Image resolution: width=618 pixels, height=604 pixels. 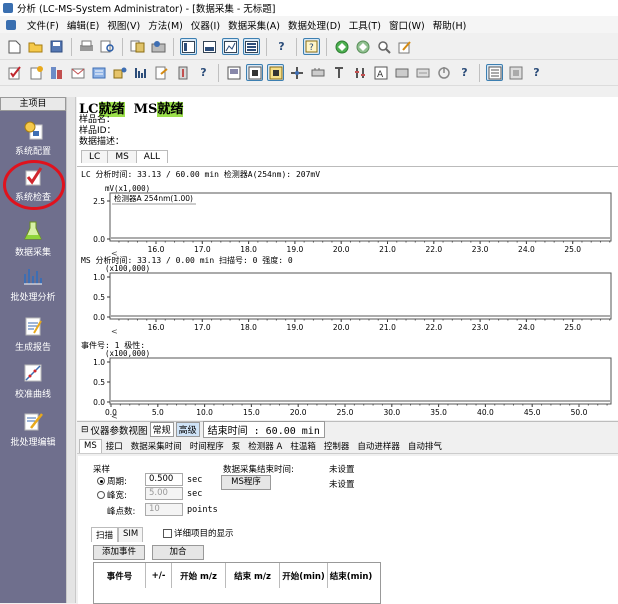 I want to click on instrument-monitor-icon, so click(x=233, y=72).